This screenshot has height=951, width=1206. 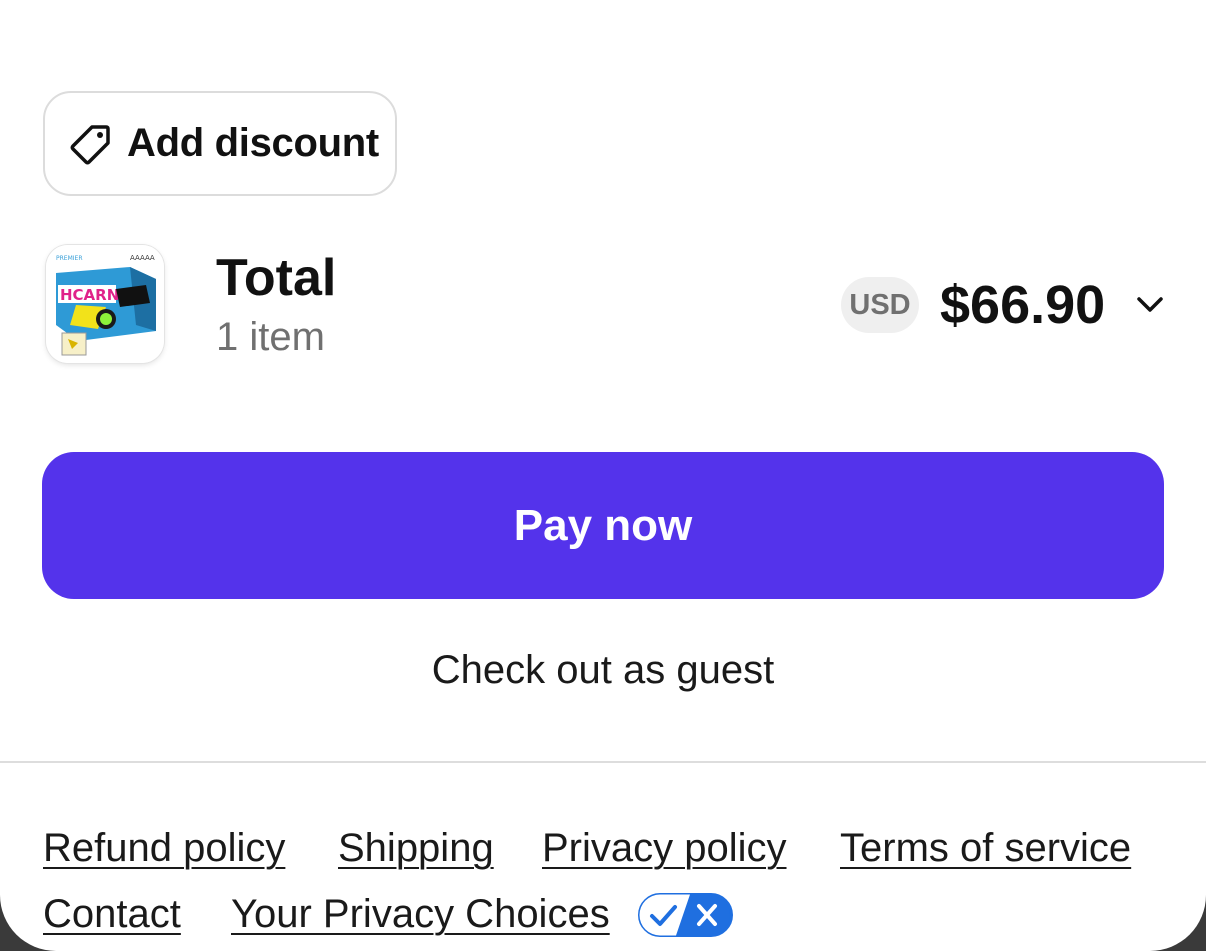 What do you see at coordinates (1150, 304) in the screenshot?
I see `chevron-down-icon` at bounding box center [1150, 304].